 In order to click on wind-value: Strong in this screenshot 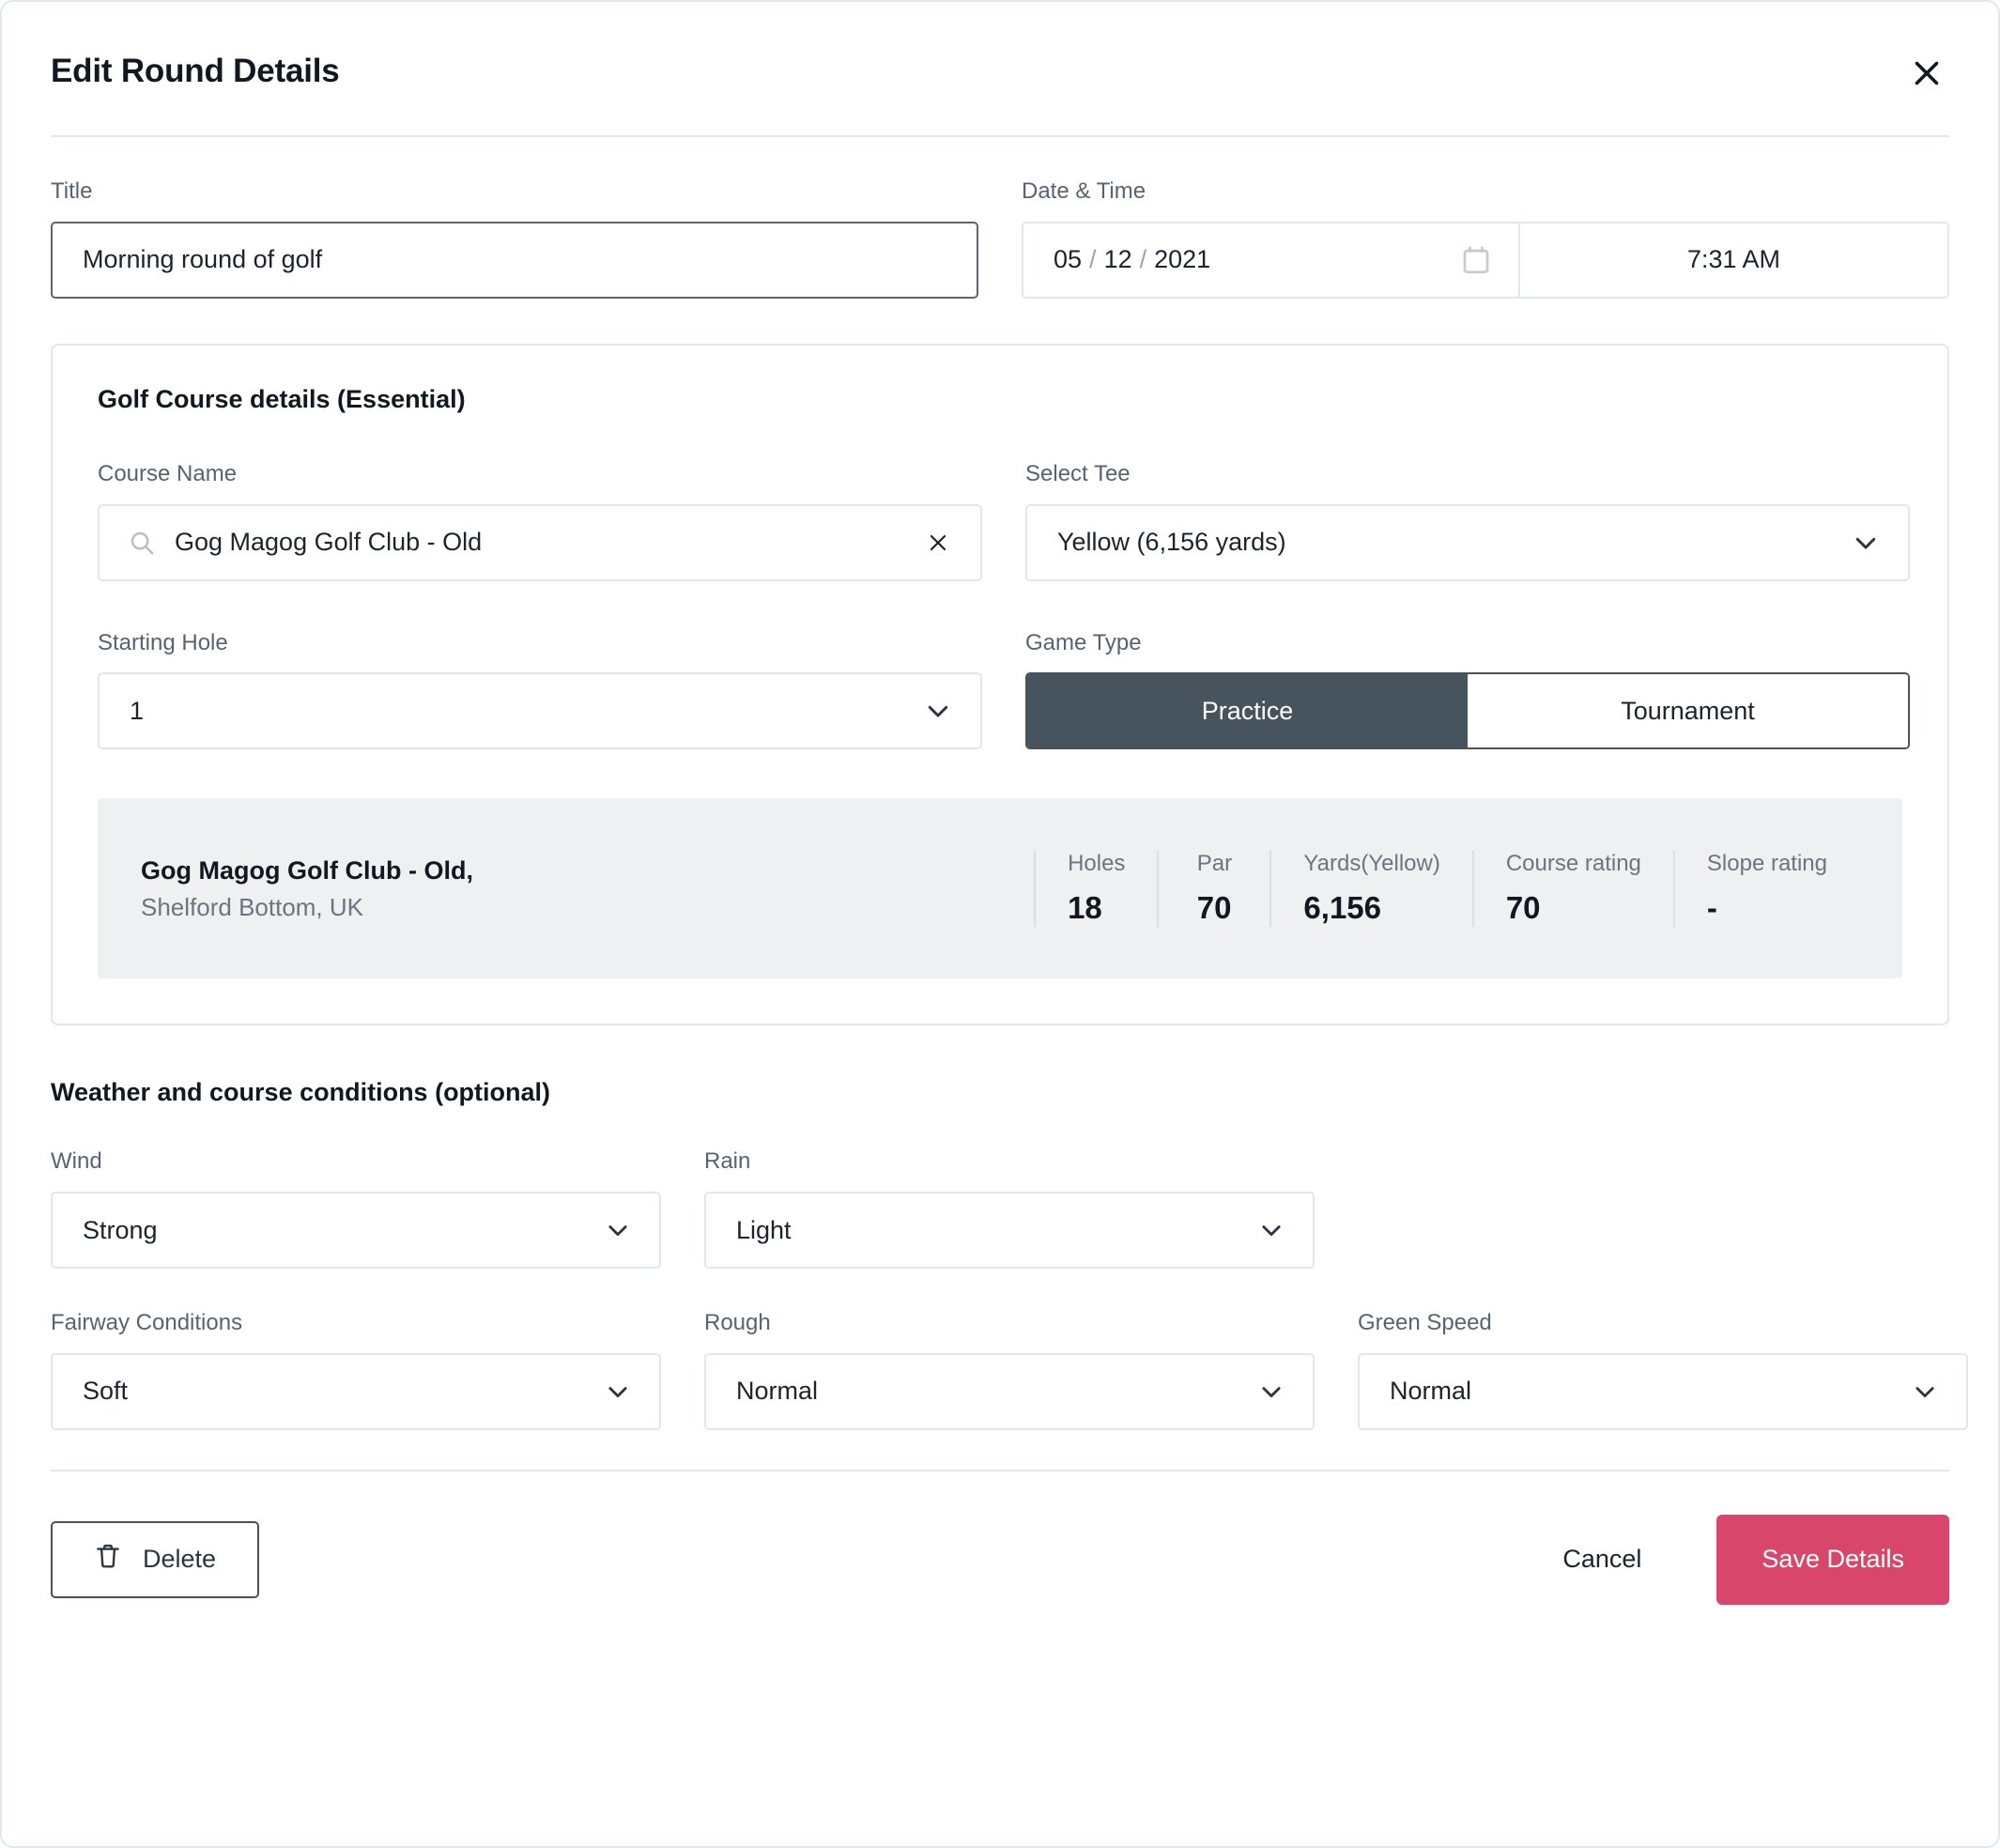, I will do `click(120, 1229)`.